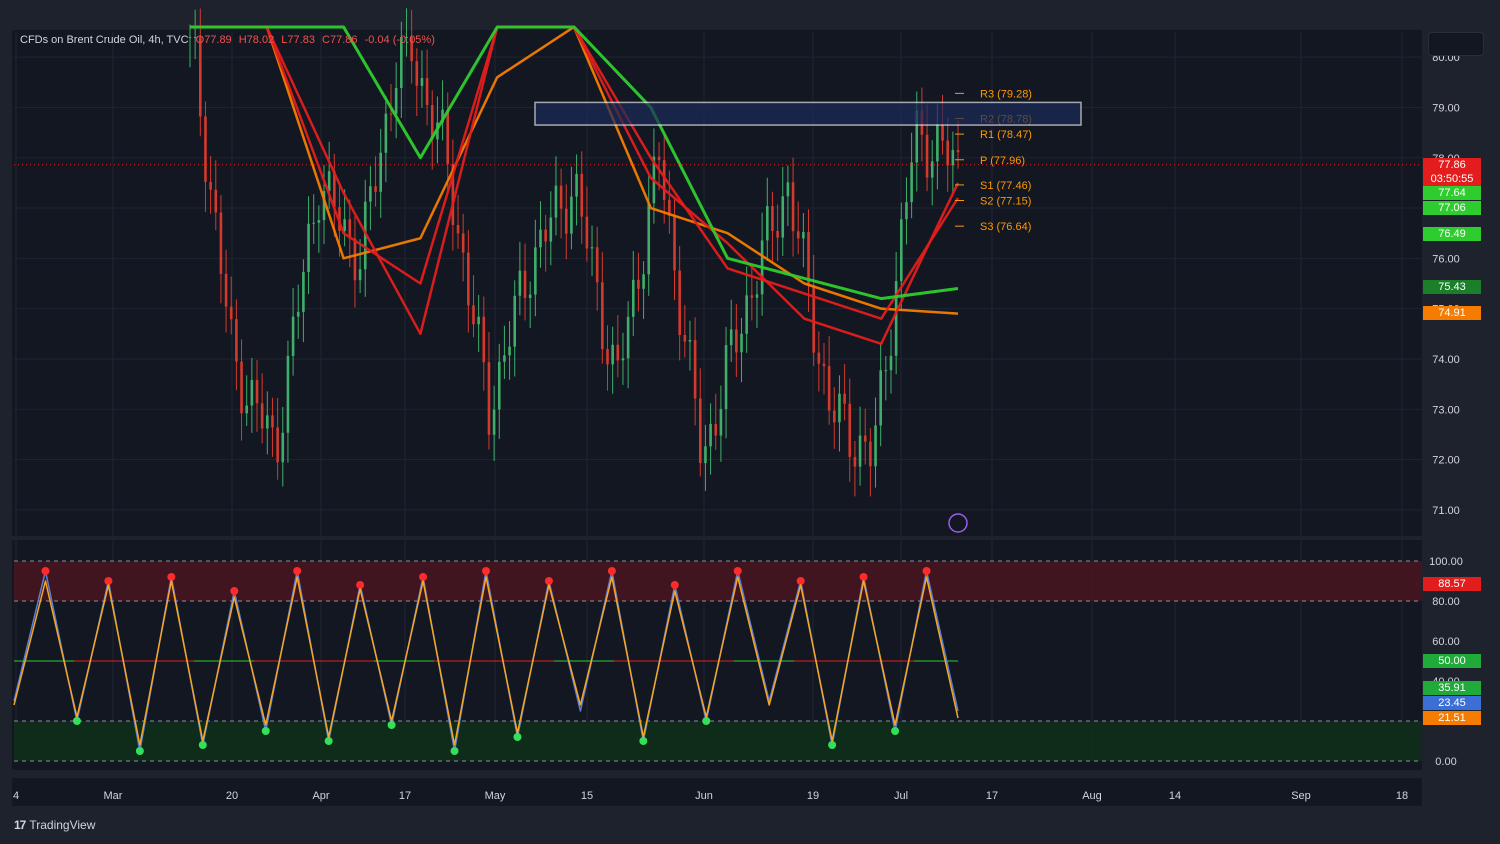 The width and height of the screenshot is (1500, 844). Describe the element at coordinates (1446, 410) in the screenshot. I see `price-tick-label: 73.00` at that location.